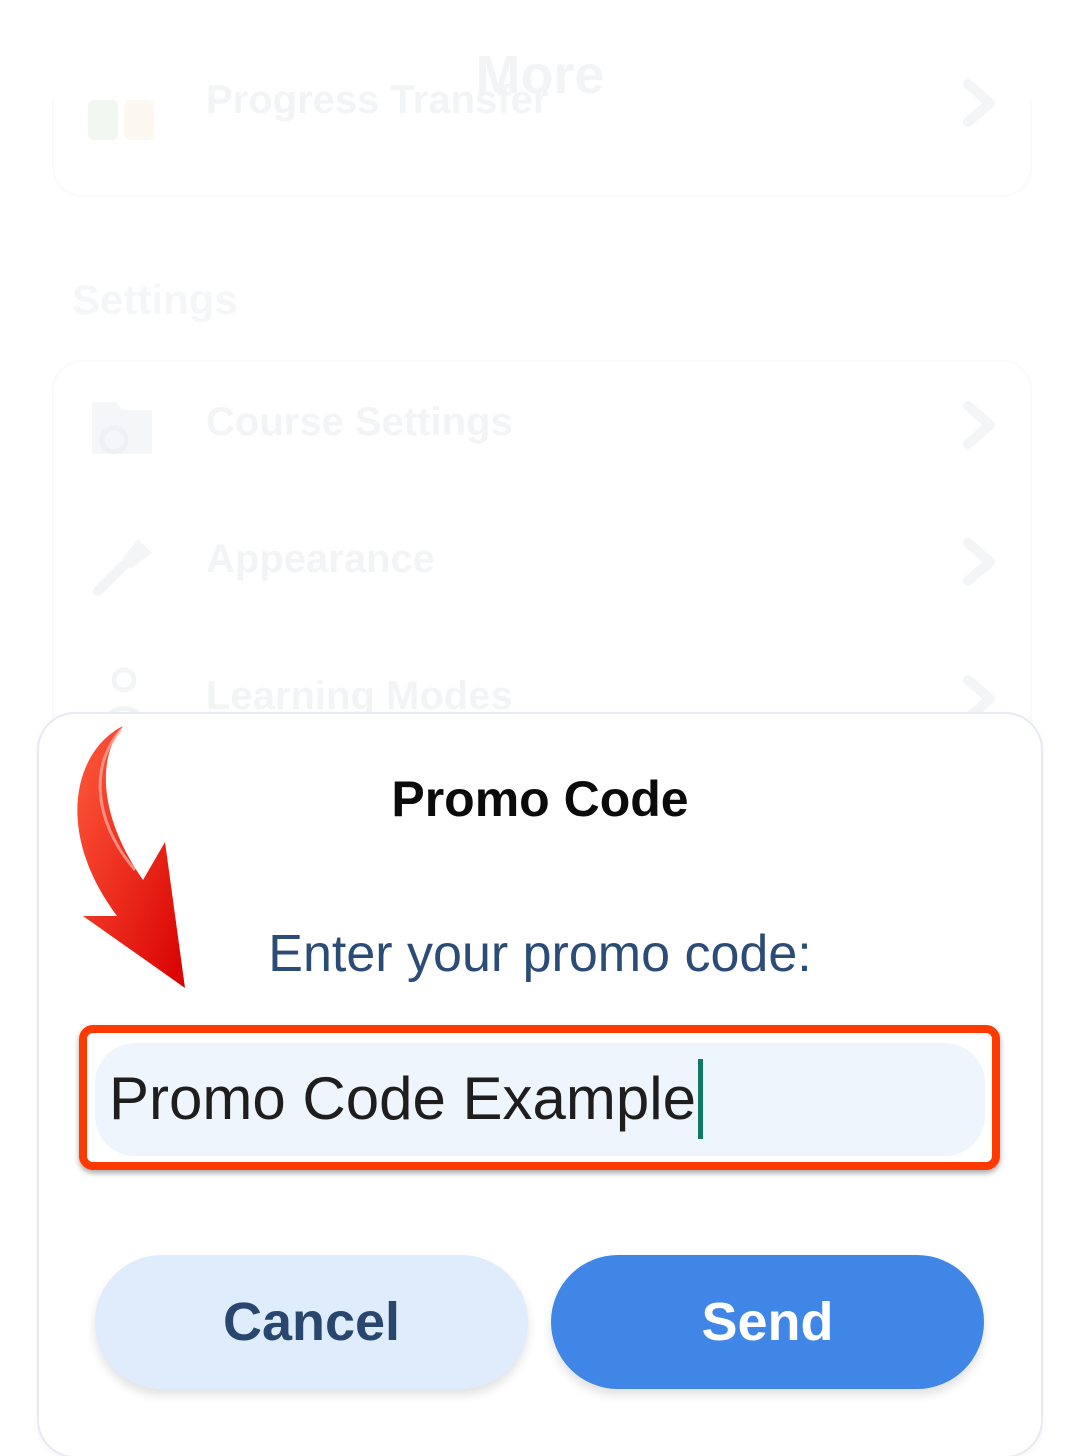  I want to click on highlight-box: Promo Code Example, so click(539, 1097).